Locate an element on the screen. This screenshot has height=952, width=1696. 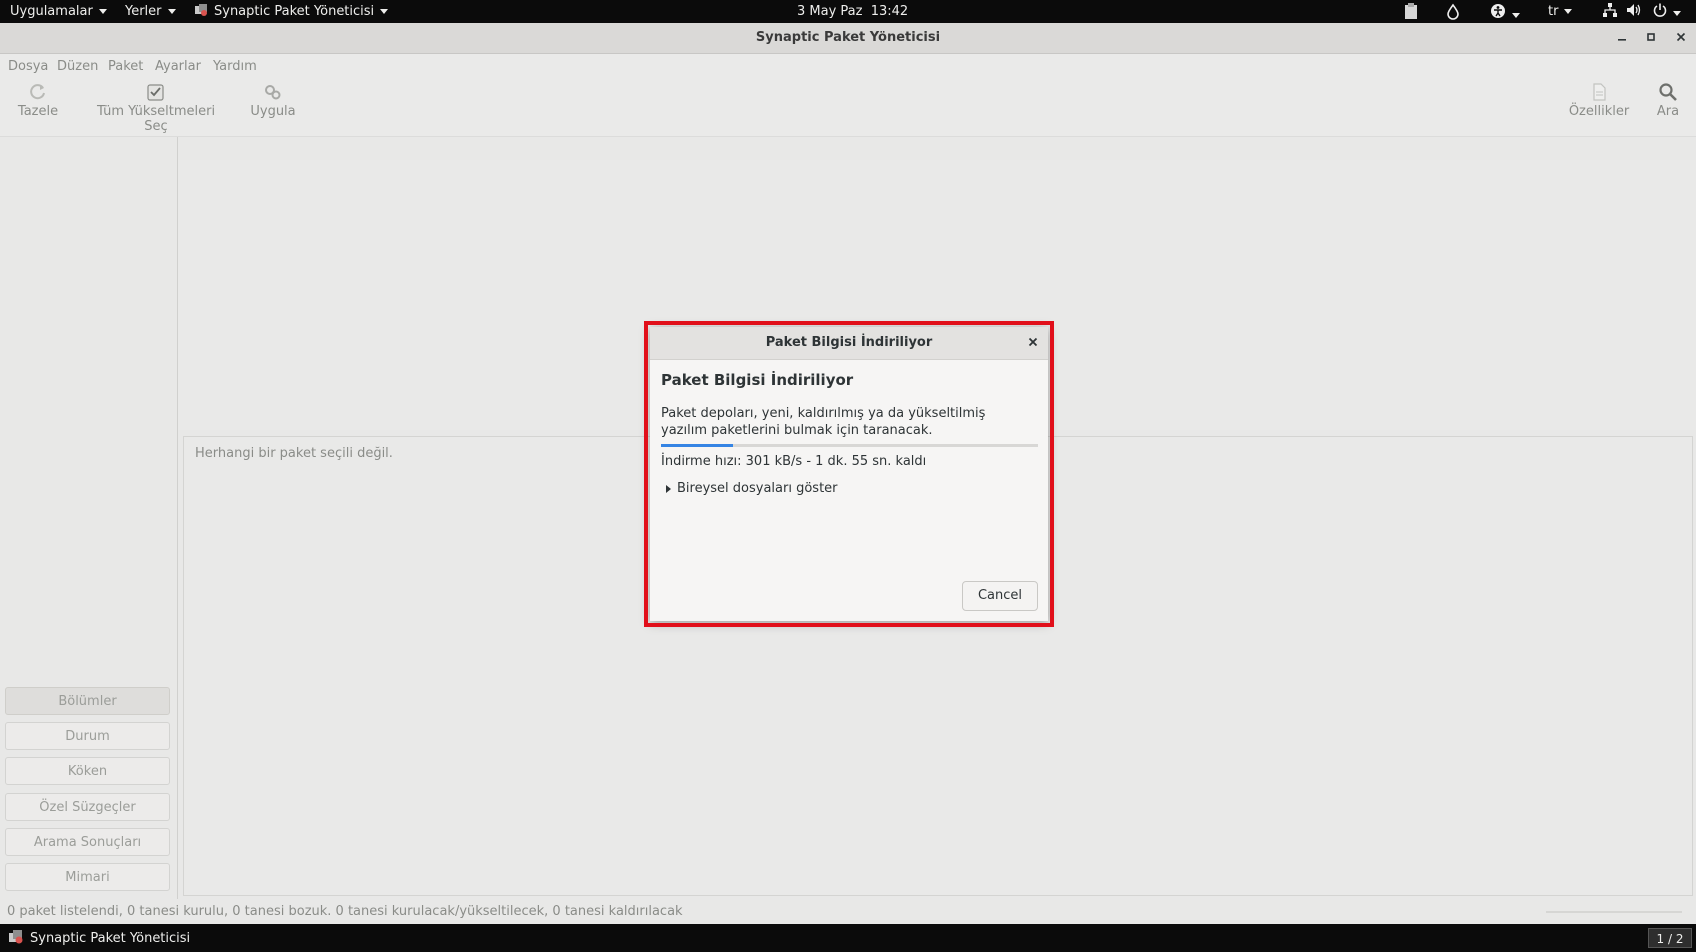
package-list-header is located at coordinates (937, 148).